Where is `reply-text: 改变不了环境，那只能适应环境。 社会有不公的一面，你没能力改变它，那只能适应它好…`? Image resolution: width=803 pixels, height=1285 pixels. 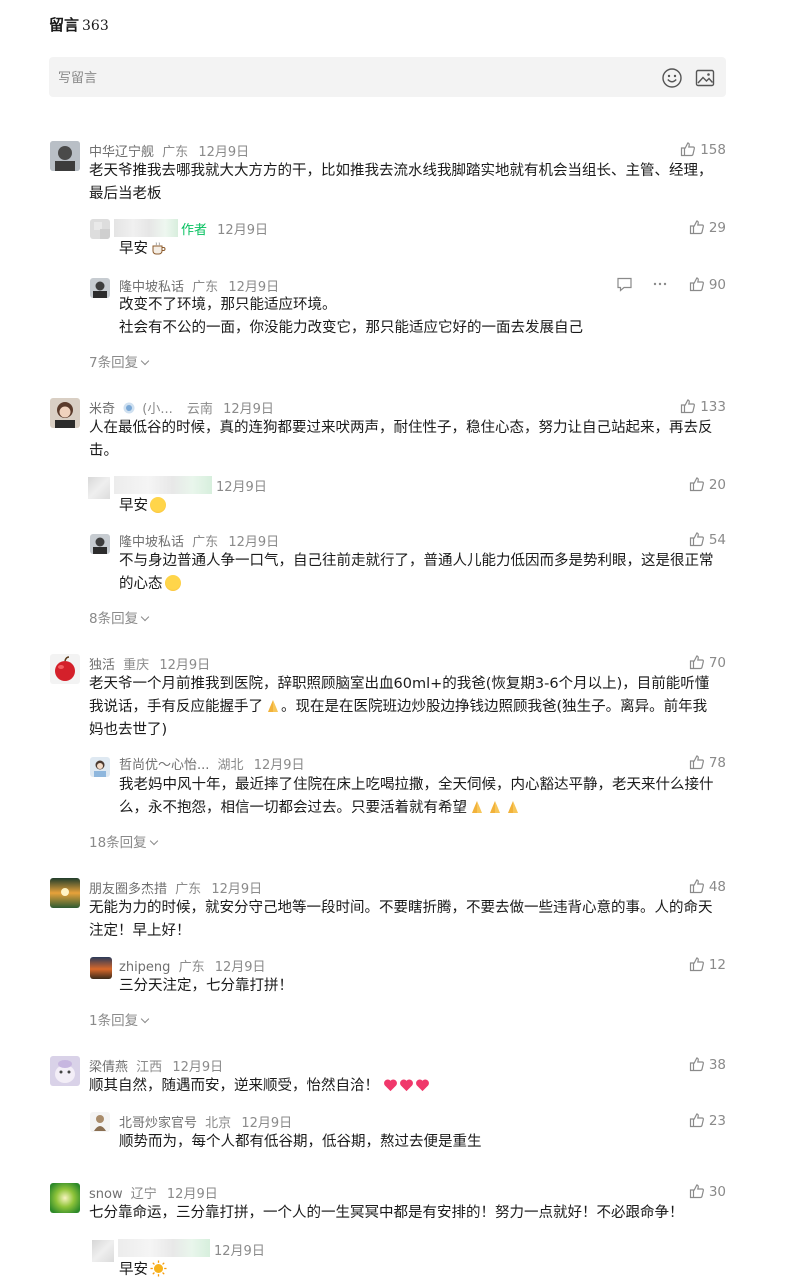
reply-text: 改变不了环境，那只能适应环境。 社会有不公的一面，你没能力改变它，那只能适应它好… is located at coordinates (419, 317).